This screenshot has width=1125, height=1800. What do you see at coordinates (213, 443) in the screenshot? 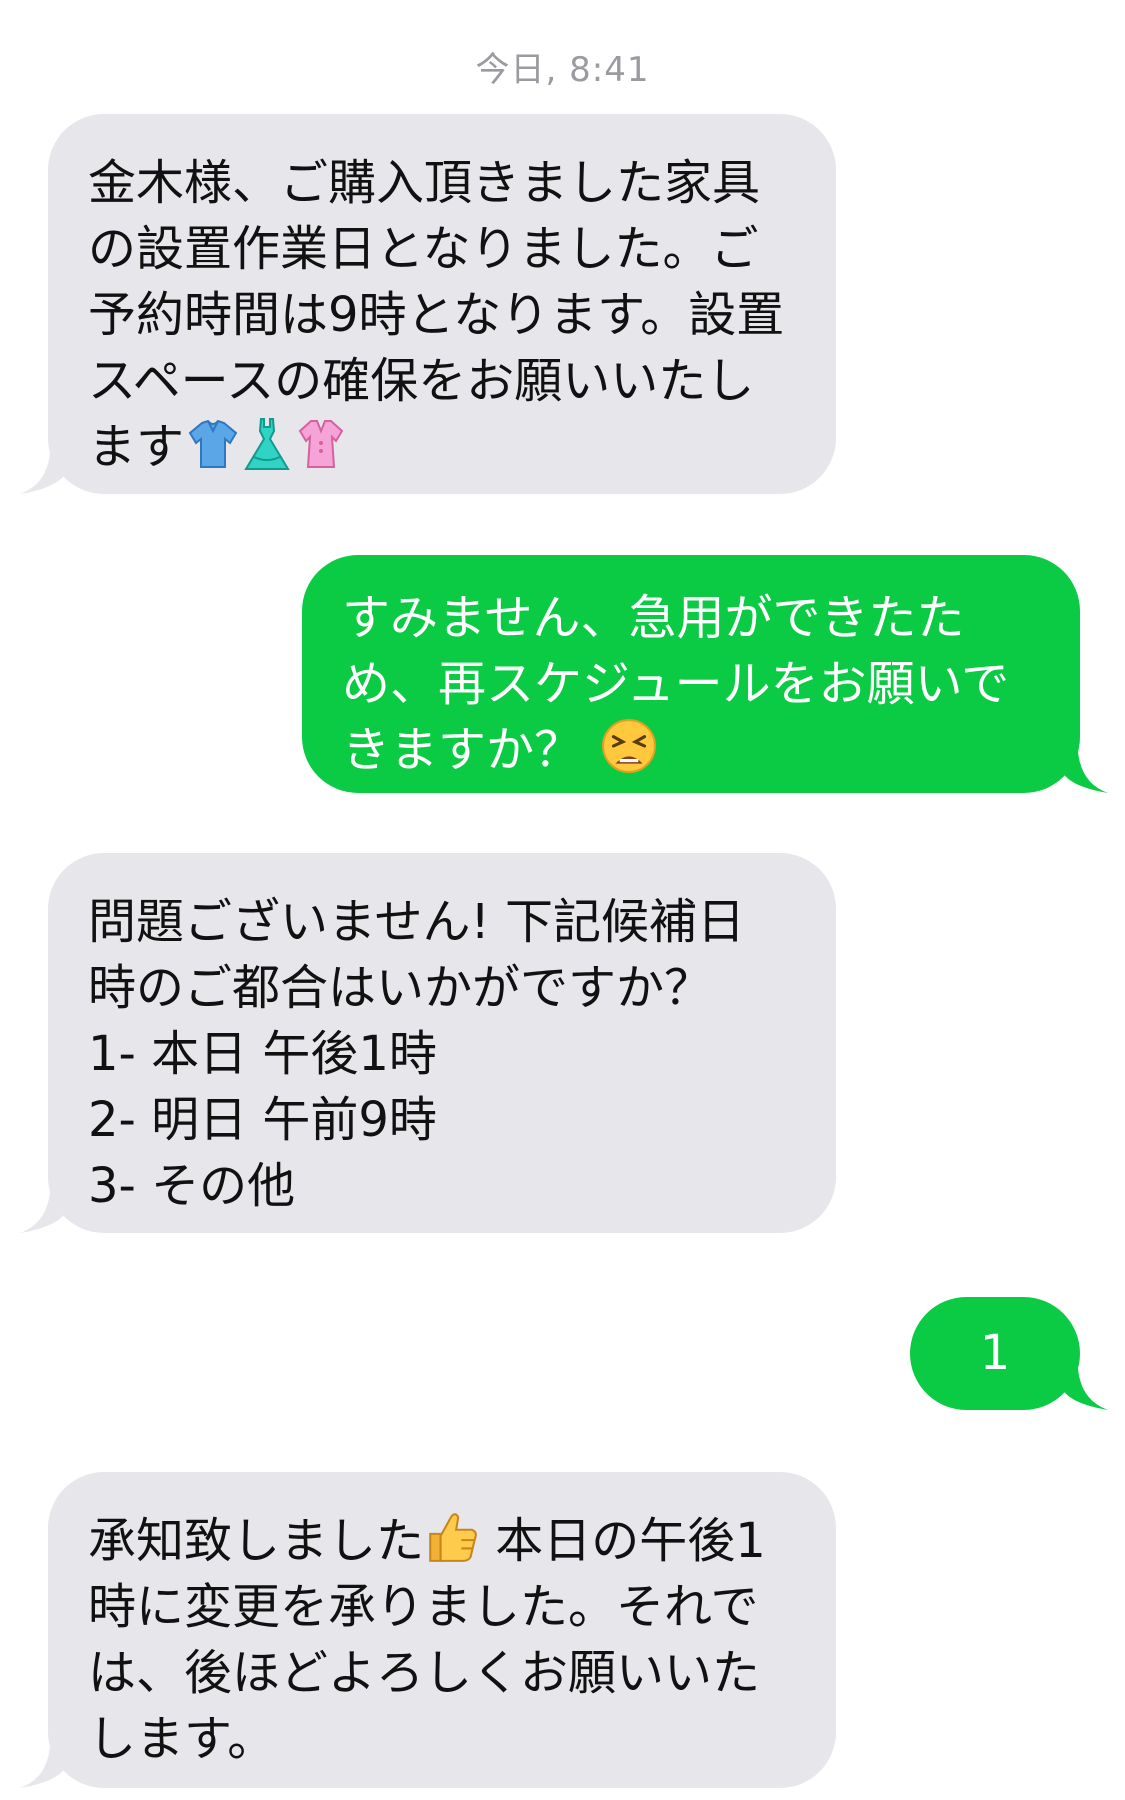
I see `shirt-icon` at bounding box center [213, 443].